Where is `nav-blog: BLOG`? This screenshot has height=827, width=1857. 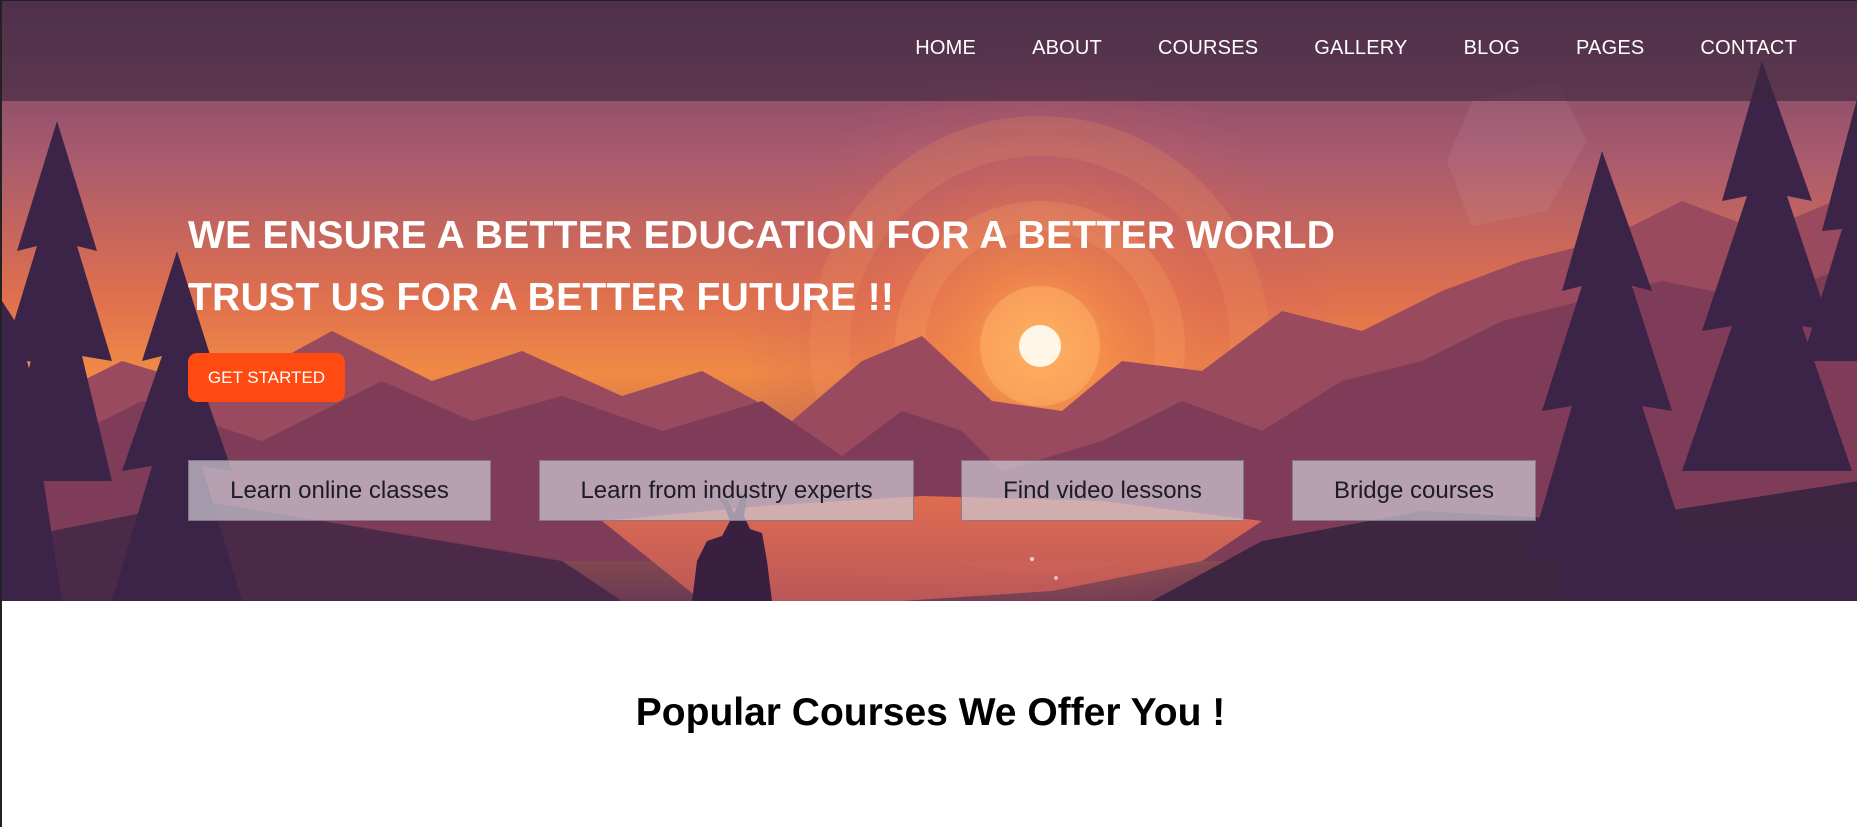
nav-blog: BLOG is located at coordinates (1492, 48).